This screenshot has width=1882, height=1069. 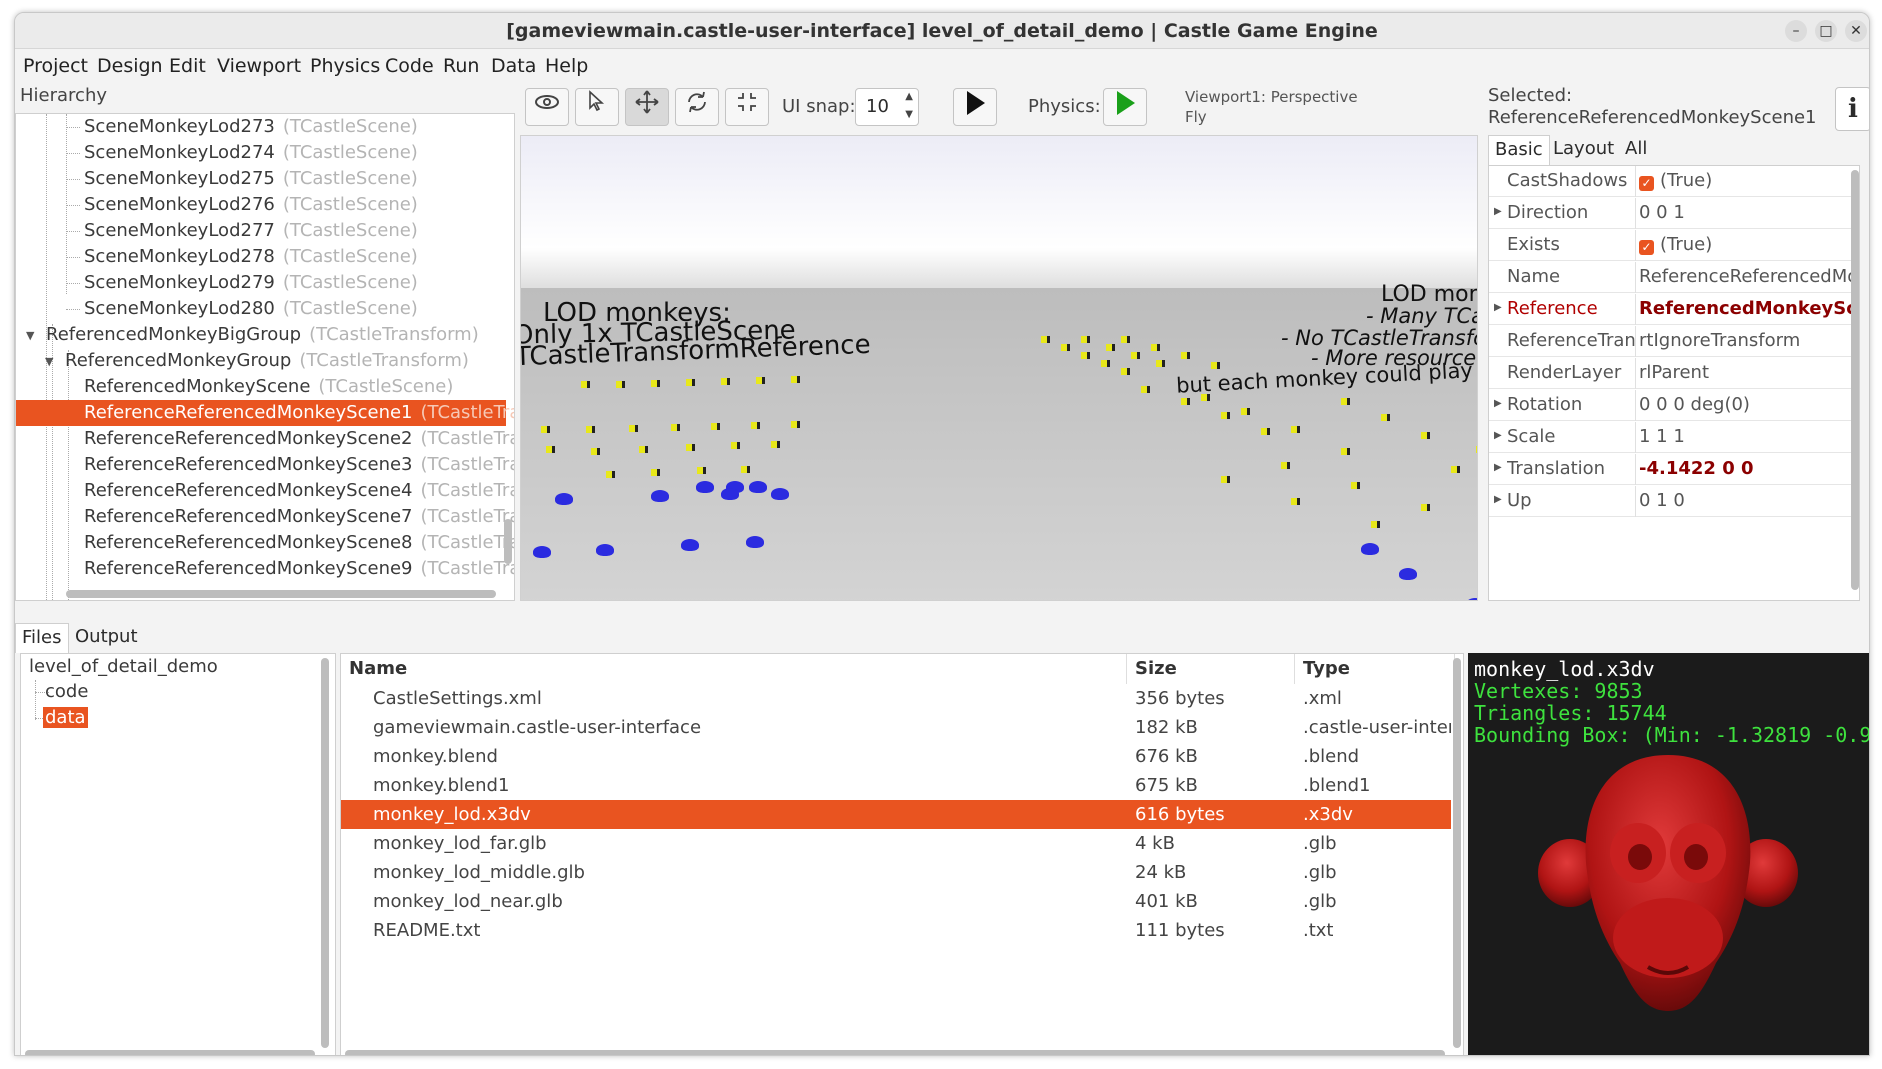 What do you see at coordinates (1745, 500) in the screenshot?
I see `property-value: 0 1 0` at bounding box center [1745, 500].